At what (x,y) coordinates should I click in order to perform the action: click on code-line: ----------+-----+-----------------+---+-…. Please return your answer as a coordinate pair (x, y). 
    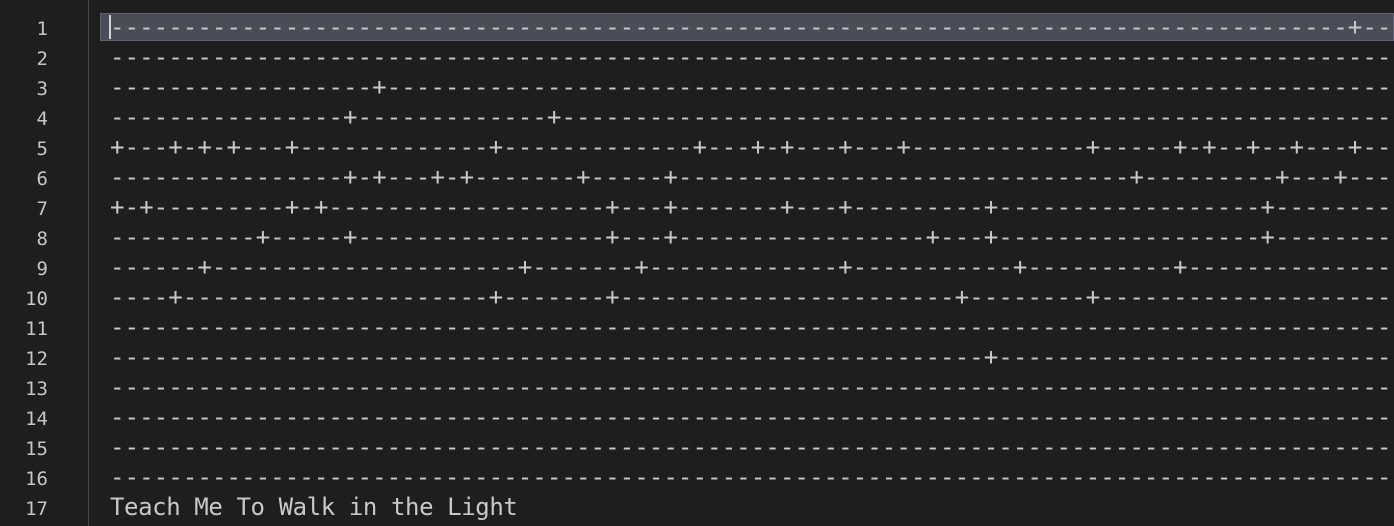
    Looking at the image, I should click on (750, 237).